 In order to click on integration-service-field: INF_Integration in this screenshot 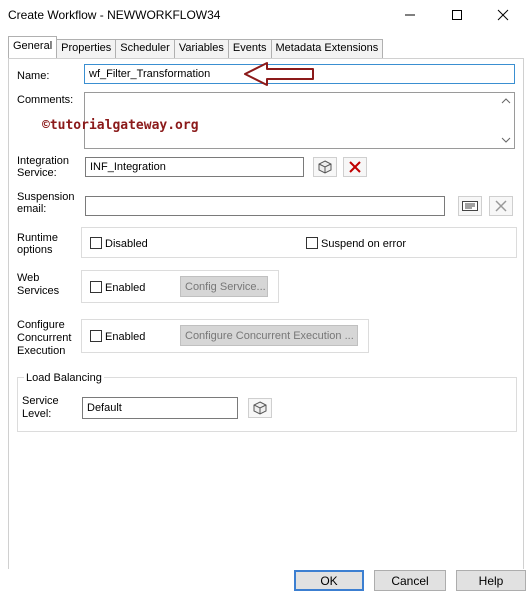, I will do `click(194, 167)`.